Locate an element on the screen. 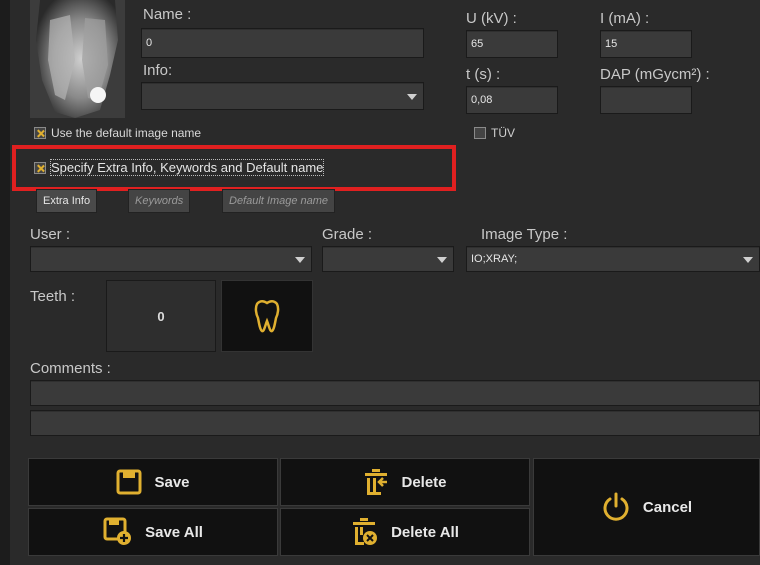  cancel-label: Cancel is located at coordinates (667, 507).